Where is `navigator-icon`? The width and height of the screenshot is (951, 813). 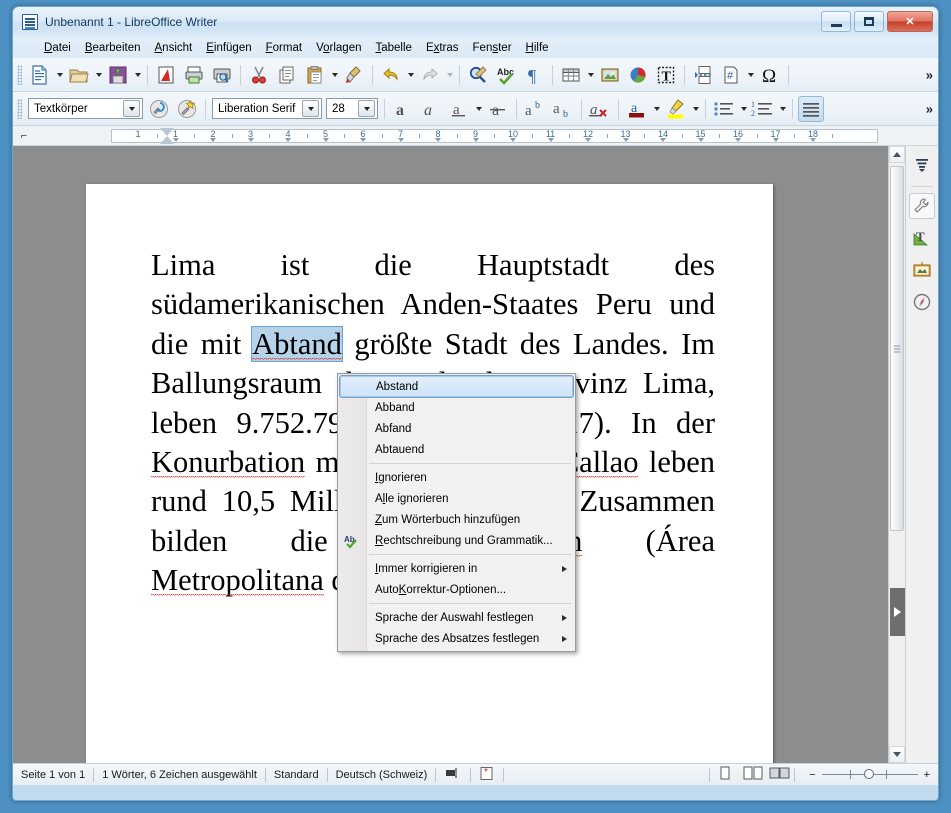
navigator-icon is located at coordinates (922, 302).